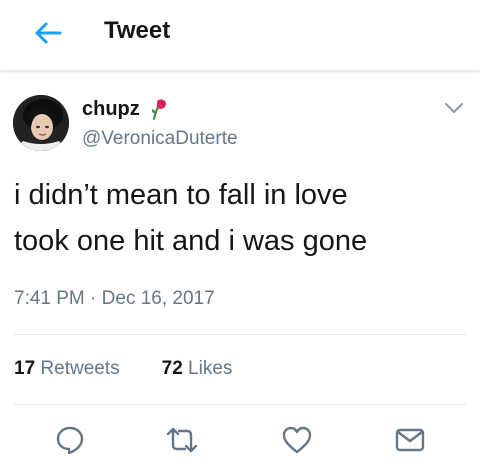 The image size is (480, 476). Describe the element at coordinates (49, 298) in the screenshot. I see `tweet-time: 7:41 PM` at that location.